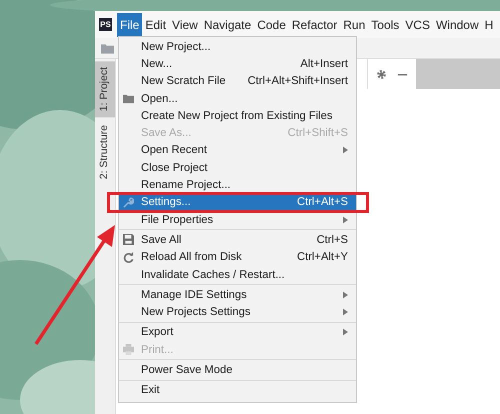  What do you see at coordinates (381, 74) in the screenshot?
I see `settings-icon` at bounding box center [381, 74].